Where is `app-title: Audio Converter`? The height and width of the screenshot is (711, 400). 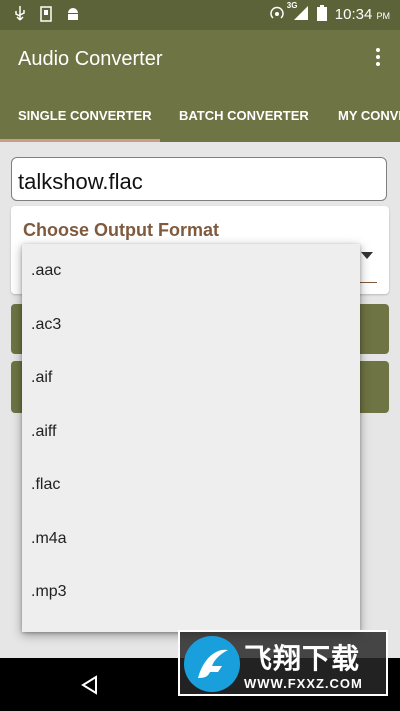
app-title: Audio Converter is located at coordinates (90, 59).